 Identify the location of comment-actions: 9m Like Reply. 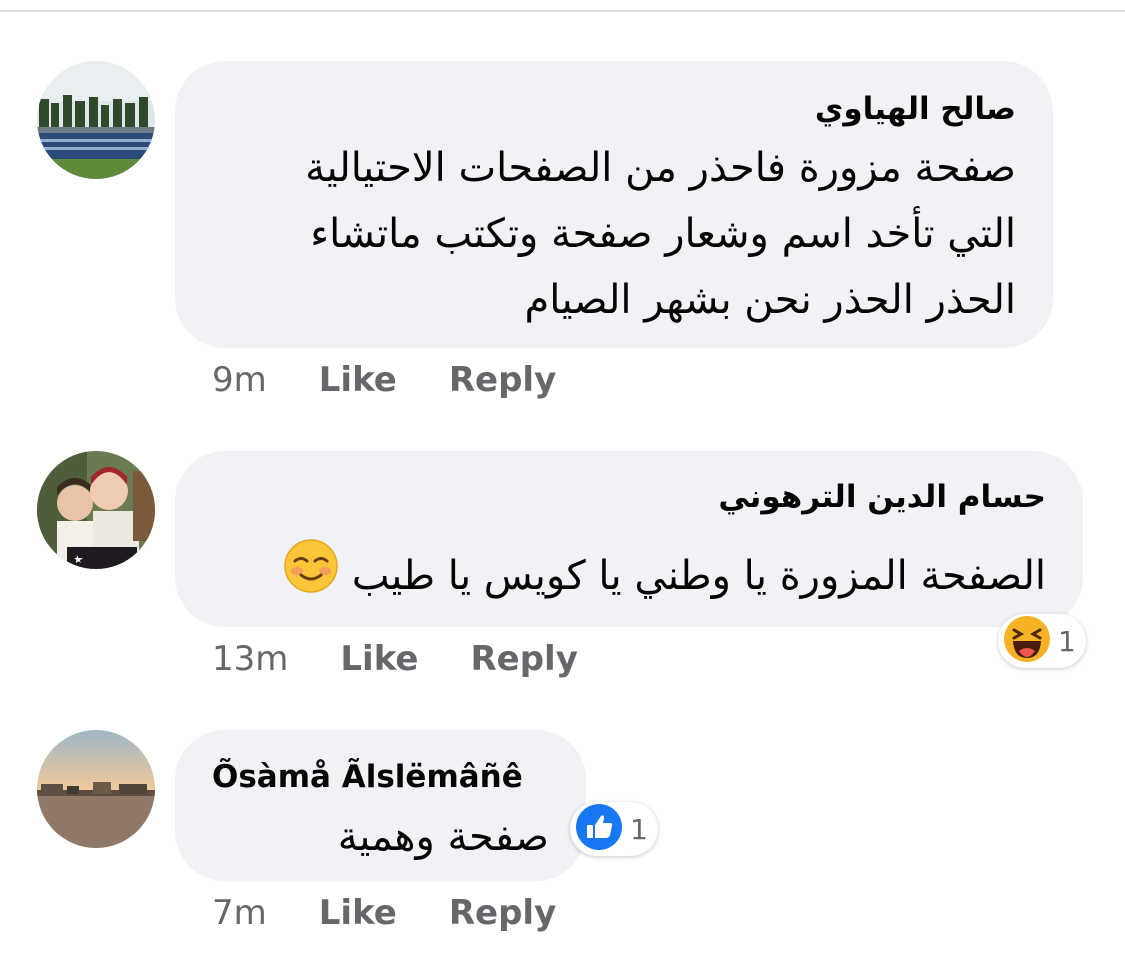
(384, 380).